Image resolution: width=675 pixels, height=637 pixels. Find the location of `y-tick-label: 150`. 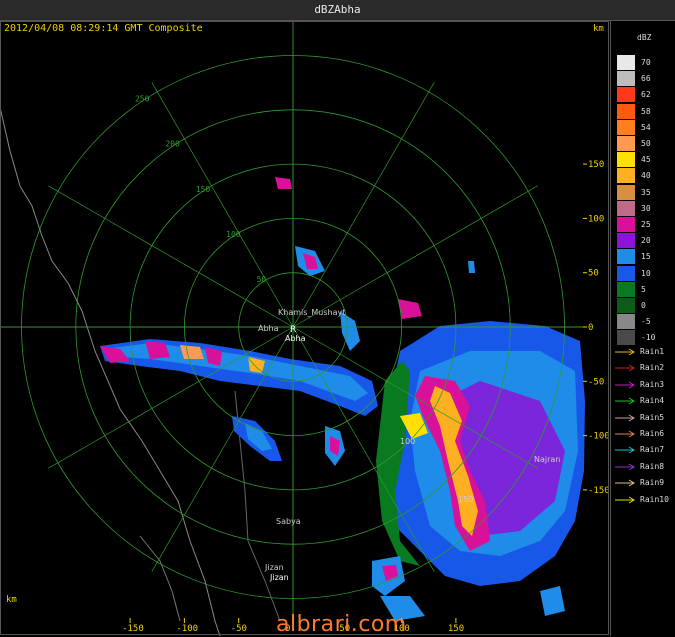

y-tick-label: 150 is located at coordinates (596, 165).